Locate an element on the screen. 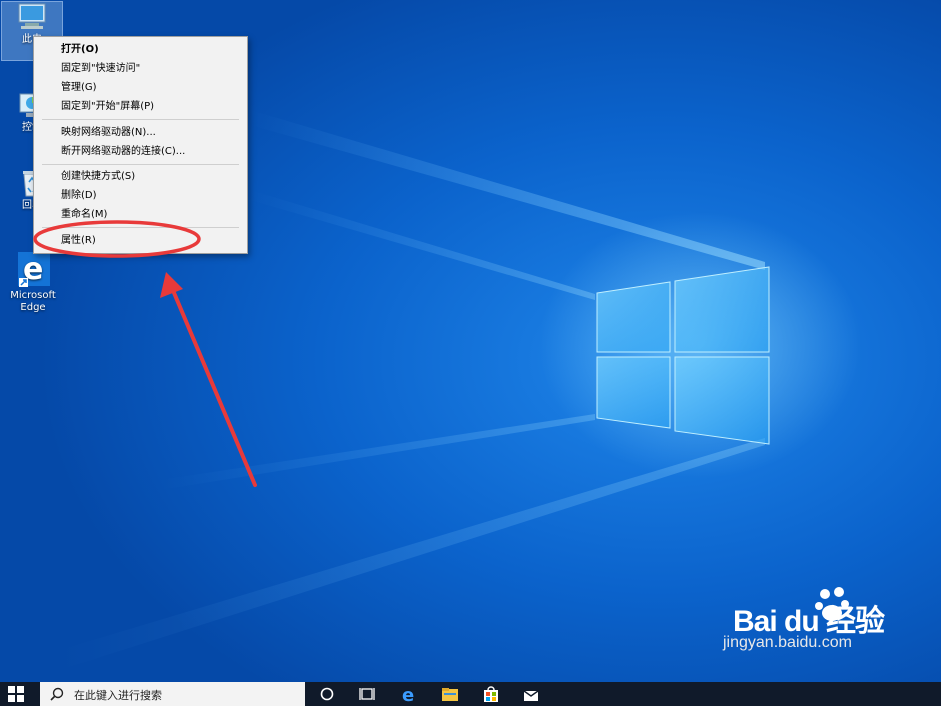 The image size is (941, 706). store-icon is located at coordinates (491, 694).